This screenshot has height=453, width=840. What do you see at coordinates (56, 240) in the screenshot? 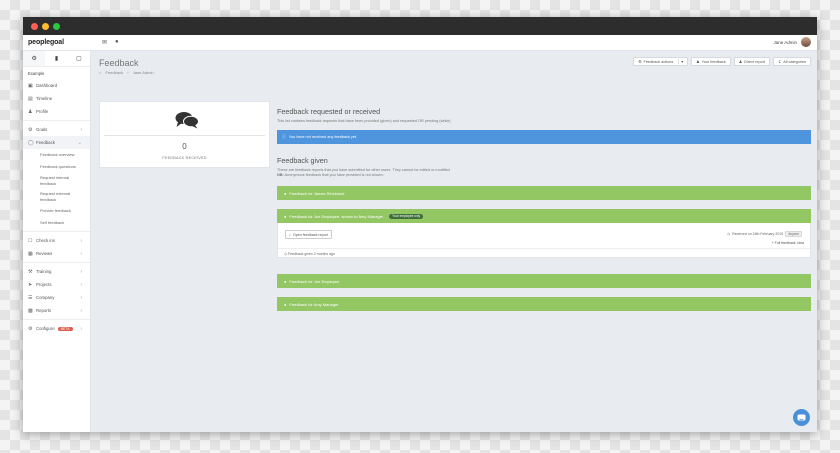
I see `sidebar-item-check-ins: ☐ Check ins ›` at bounding box center [56, 240].